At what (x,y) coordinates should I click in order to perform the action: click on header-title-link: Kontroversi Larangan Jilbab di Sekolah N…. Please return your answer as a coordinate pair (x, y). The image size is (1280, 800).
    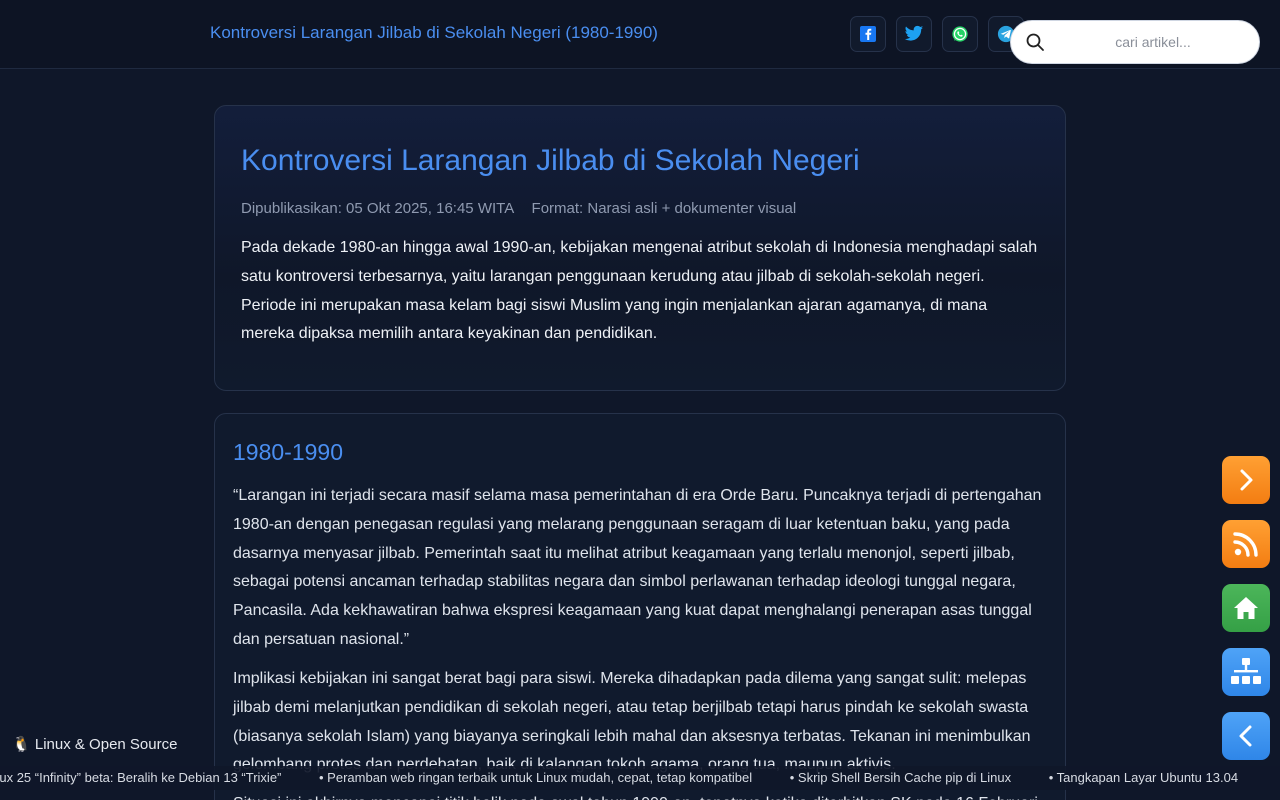
    Looking at the image, I should click on (434, 33).